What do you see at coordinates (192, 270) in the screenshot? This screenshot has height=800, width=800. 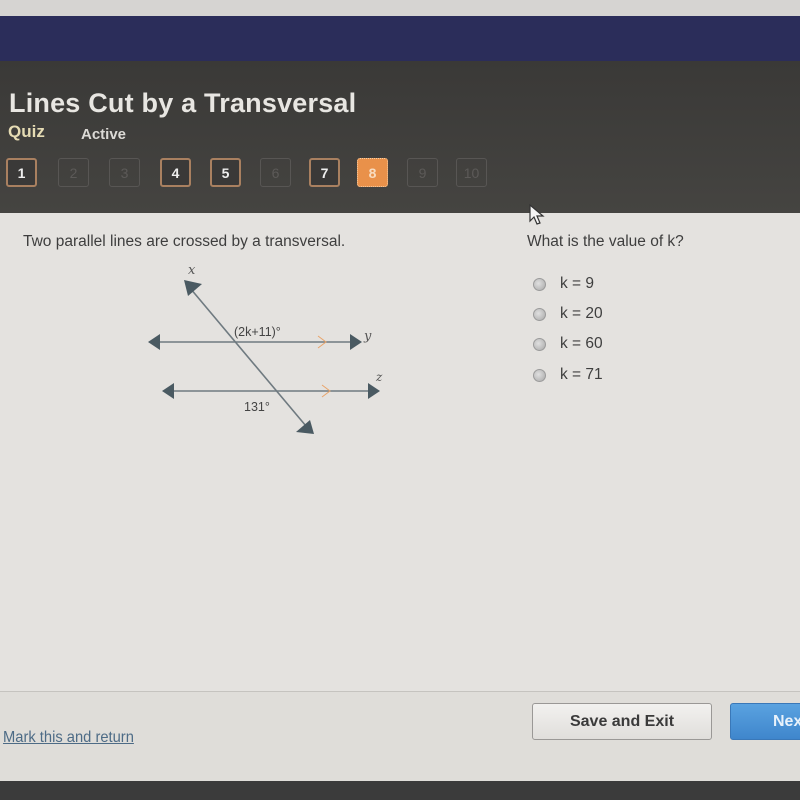 I see `transversal-label: x` at bounding box center [192, 270].